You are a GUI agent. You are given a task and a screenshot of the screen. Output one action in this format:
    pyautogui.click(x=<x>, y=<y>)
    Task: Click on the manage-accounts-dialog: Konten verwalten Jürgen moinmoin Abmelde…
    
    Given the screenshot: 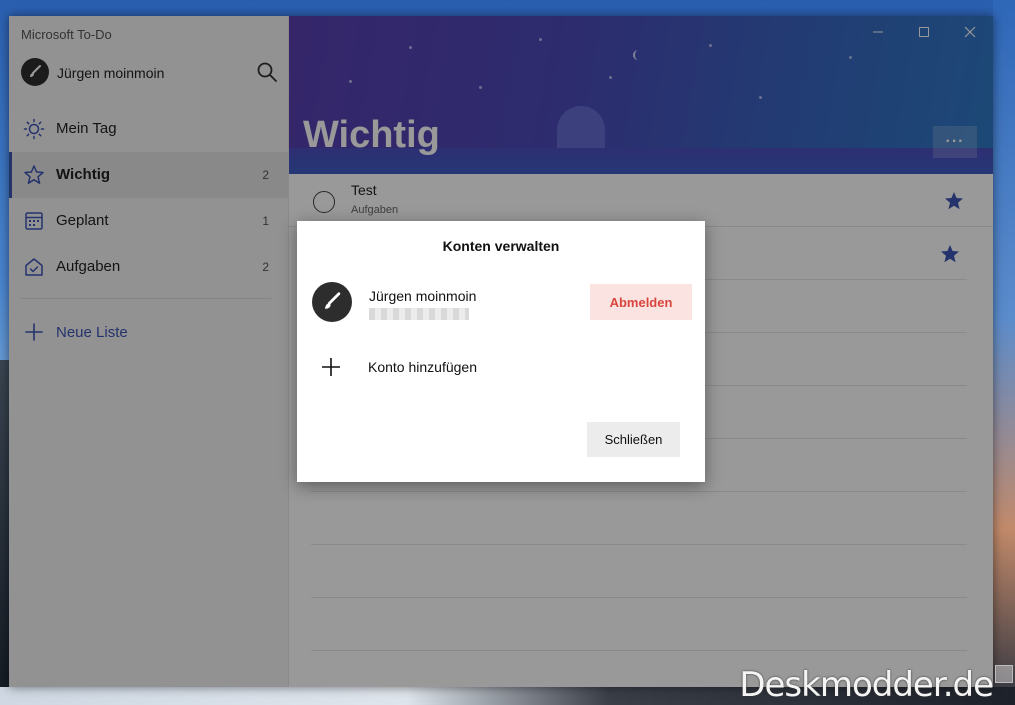 What is the action you would take?
    pyautogui.click(x=501, y=351)
    